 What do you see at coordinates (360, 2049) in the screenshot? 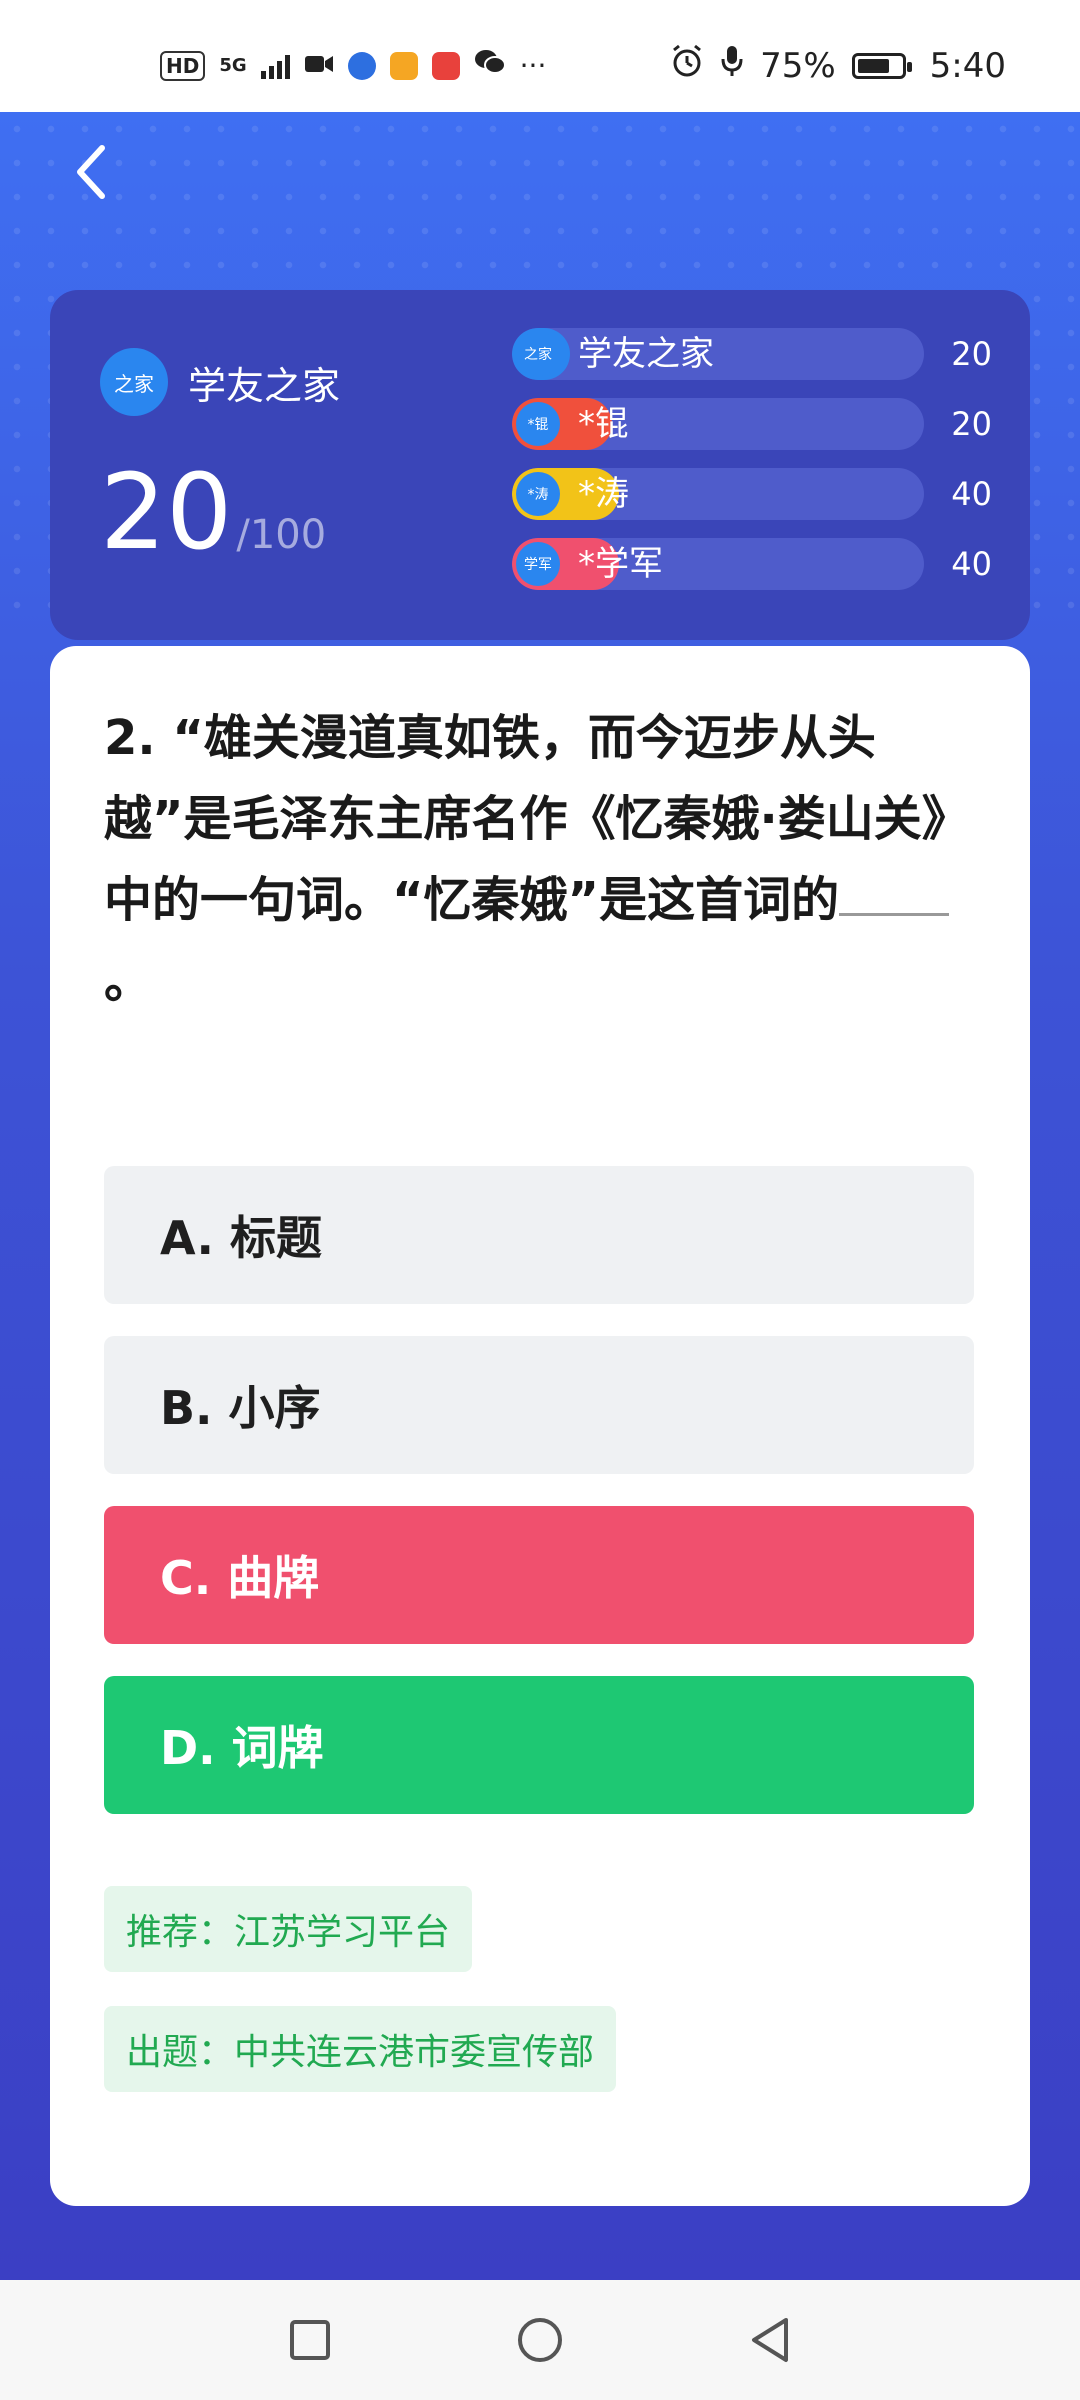
I see `source-tag: 出题：中共连云港市委宣传部` at bounding box center [360, 2049].